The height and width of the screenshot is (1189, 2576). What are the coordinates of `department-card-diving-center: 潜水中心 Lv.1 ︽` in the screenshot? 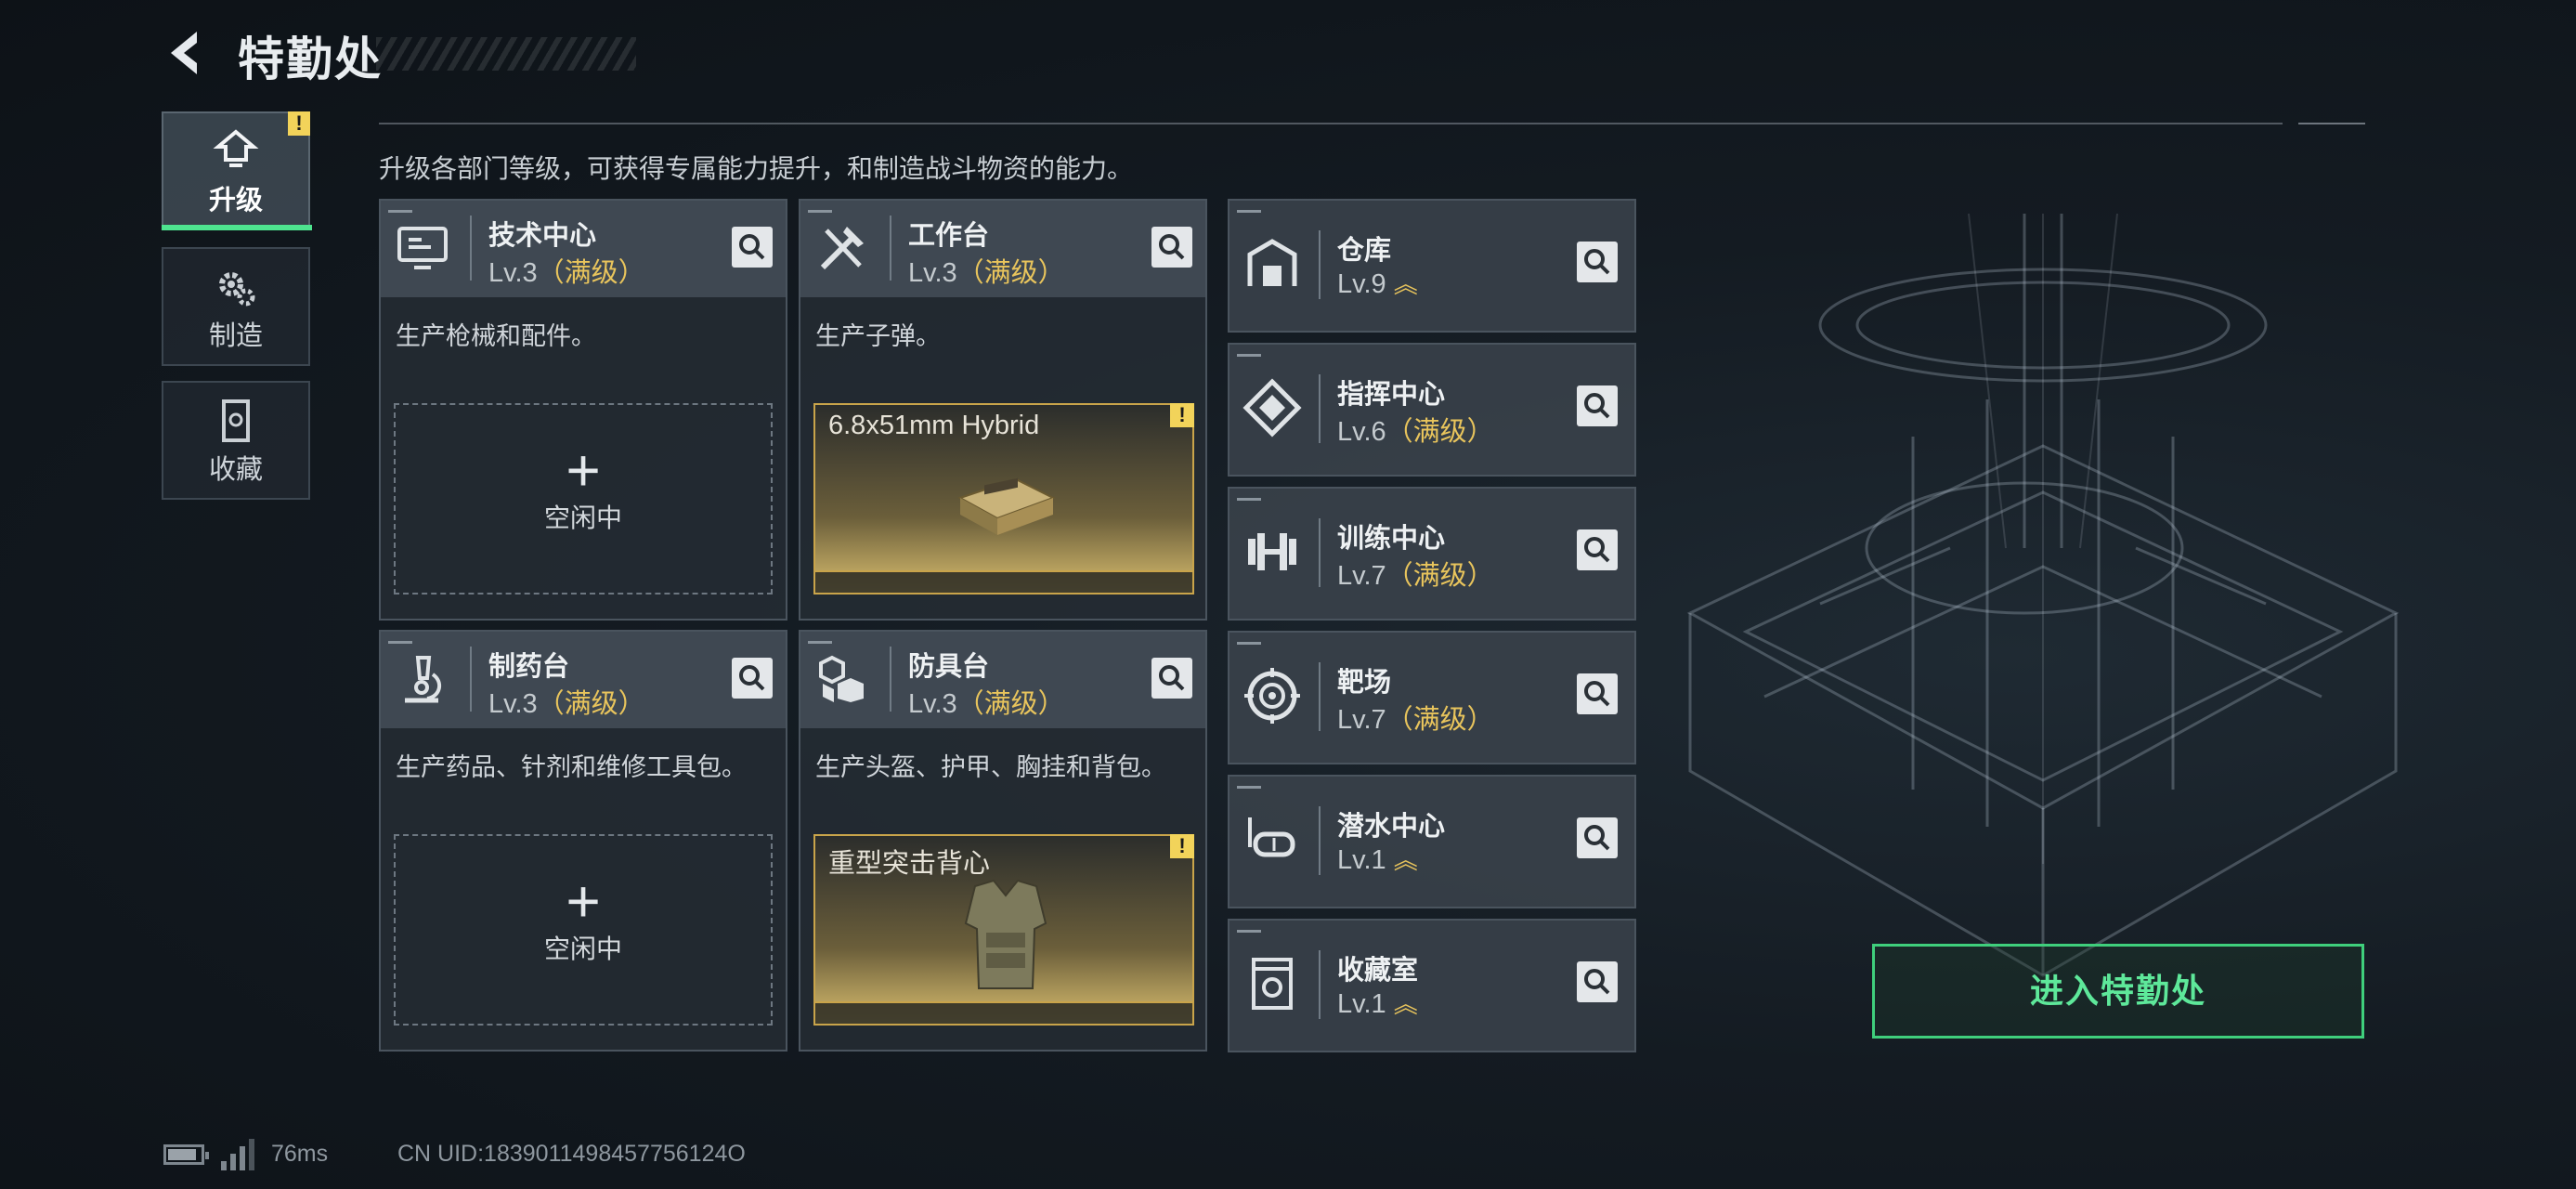 It's located at (1432, 842).